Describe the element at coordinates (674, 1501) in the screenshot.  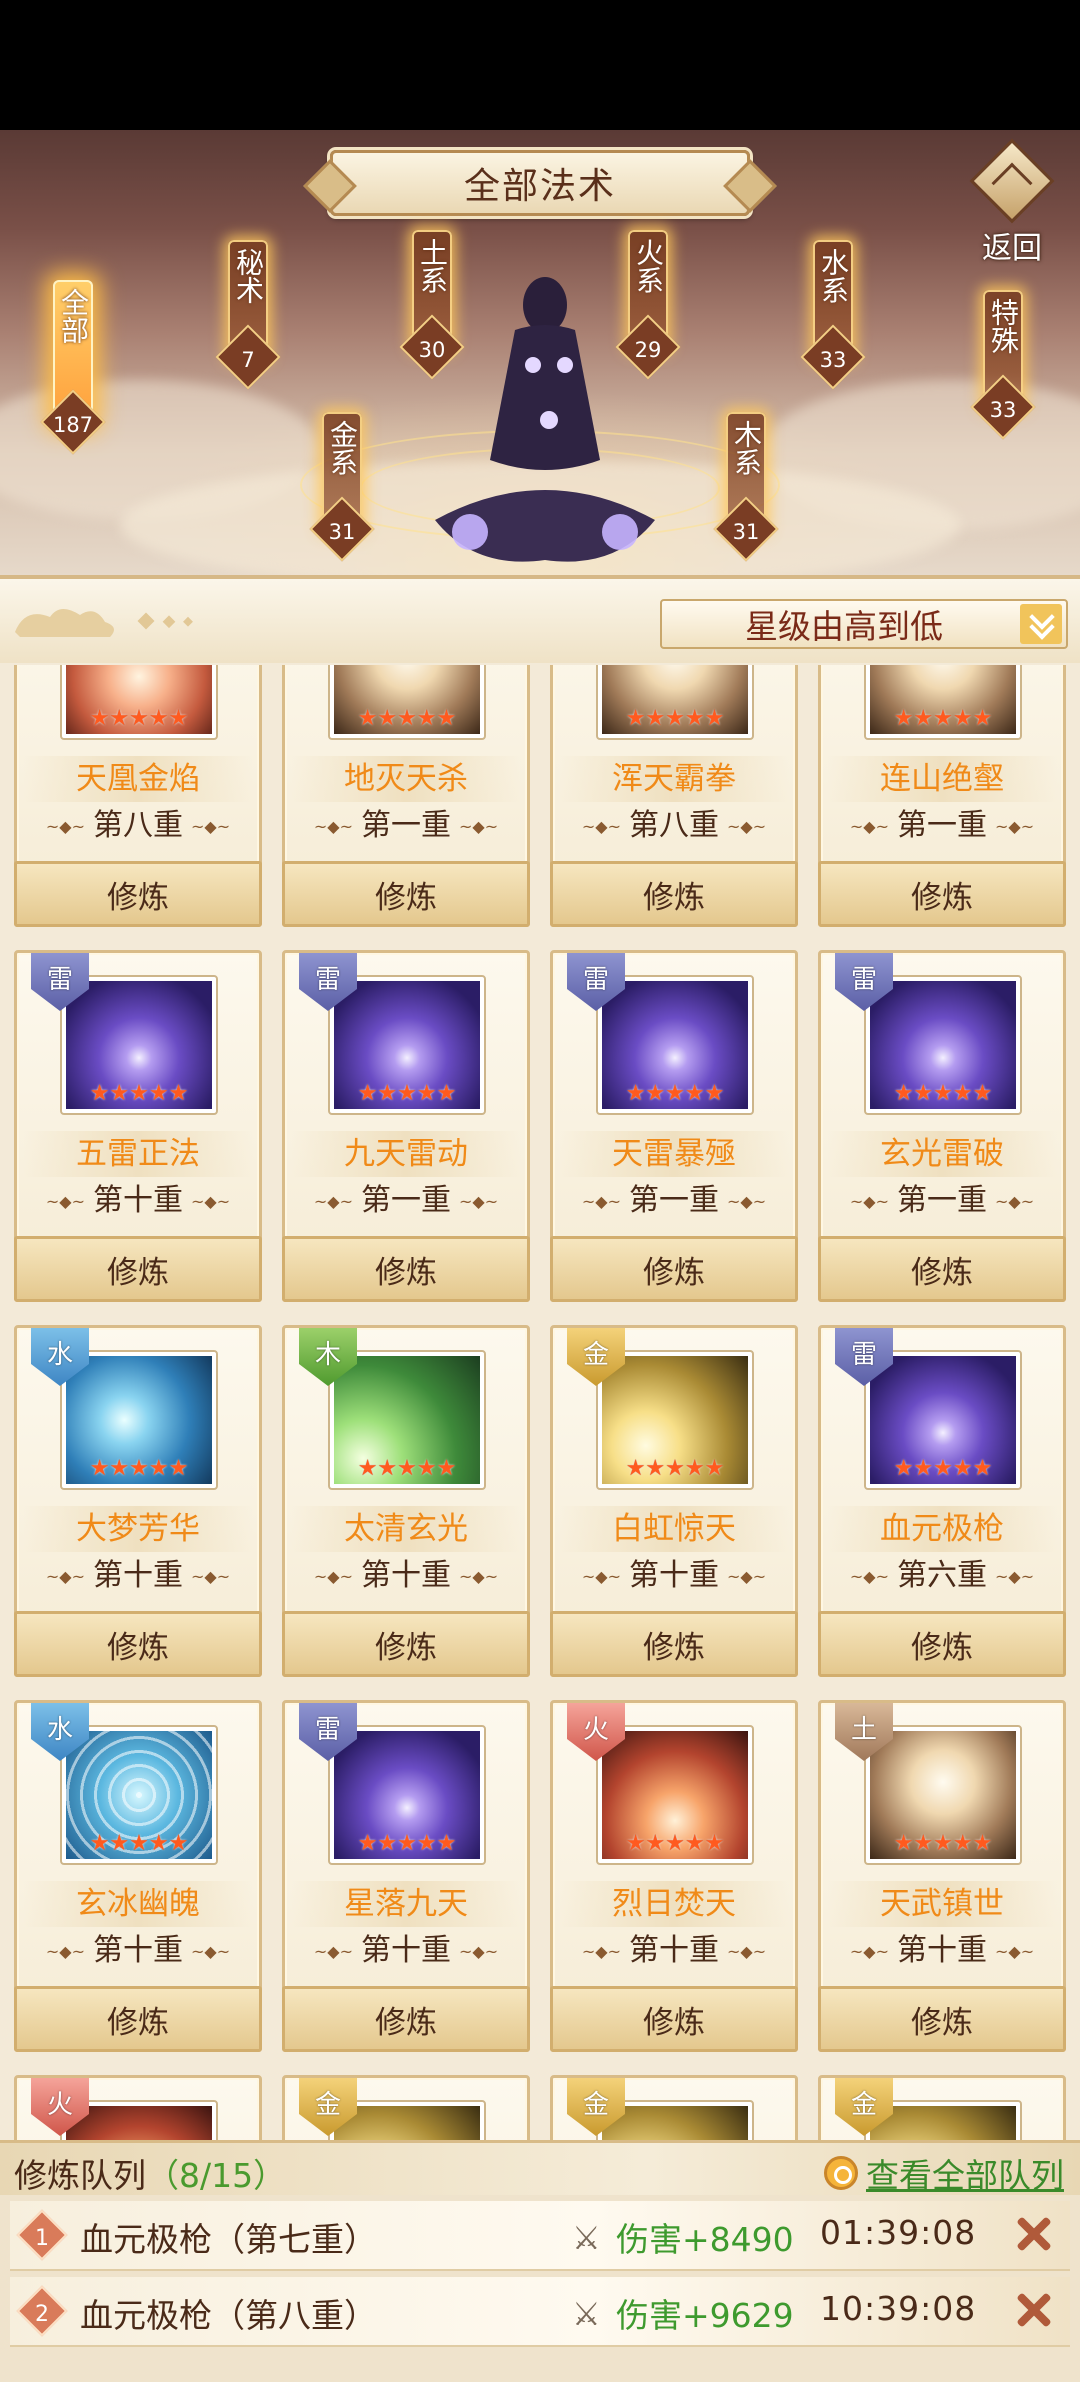
I see `spell-card: ★★★★★金白虹惊天第十重修炼` at that location.